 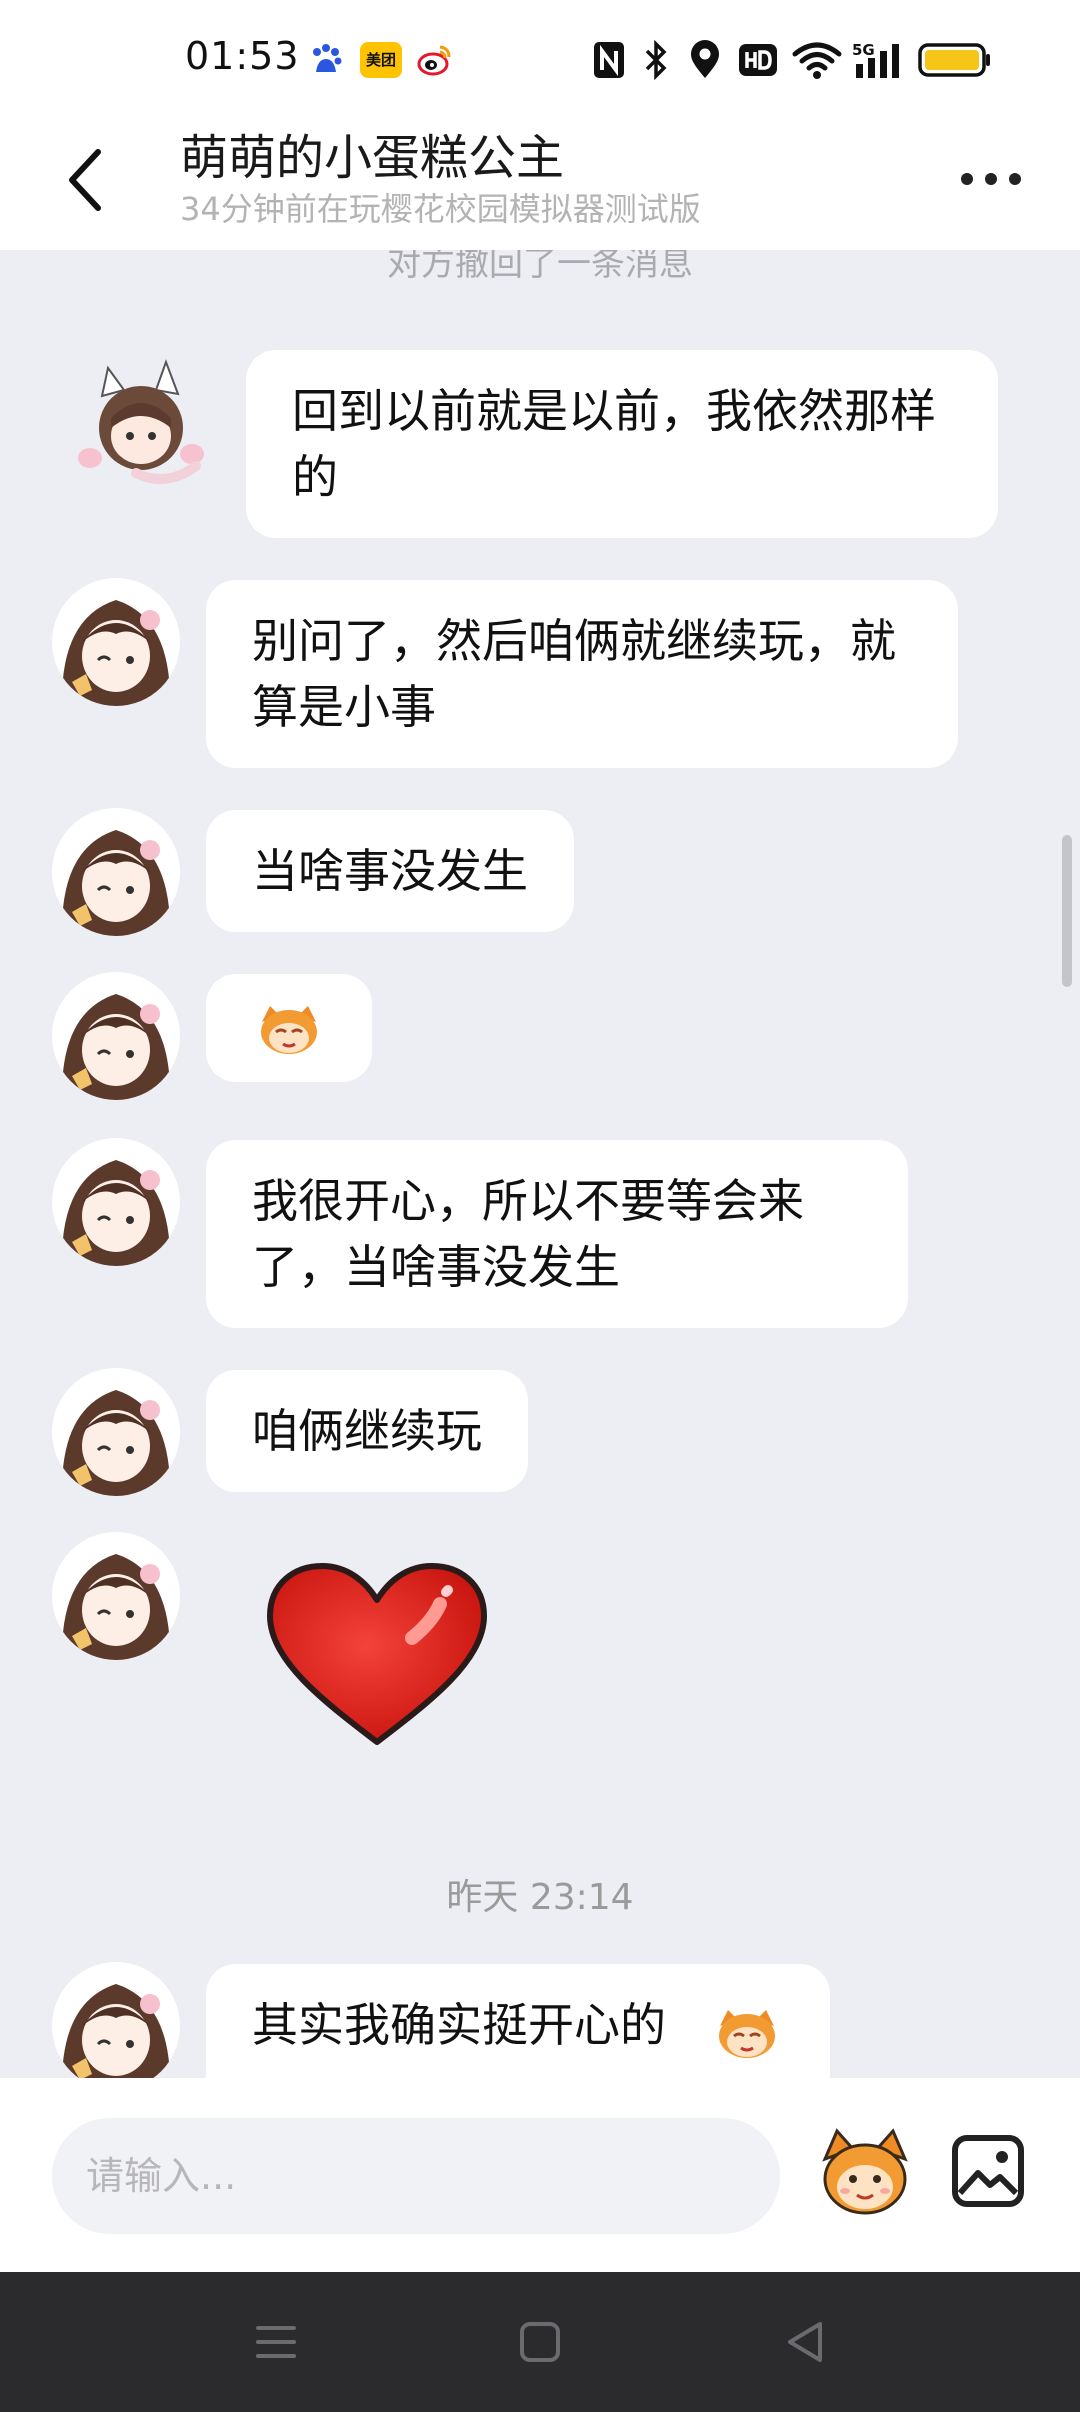 I want to click on baidu-icon, so click(x=327, y=58).